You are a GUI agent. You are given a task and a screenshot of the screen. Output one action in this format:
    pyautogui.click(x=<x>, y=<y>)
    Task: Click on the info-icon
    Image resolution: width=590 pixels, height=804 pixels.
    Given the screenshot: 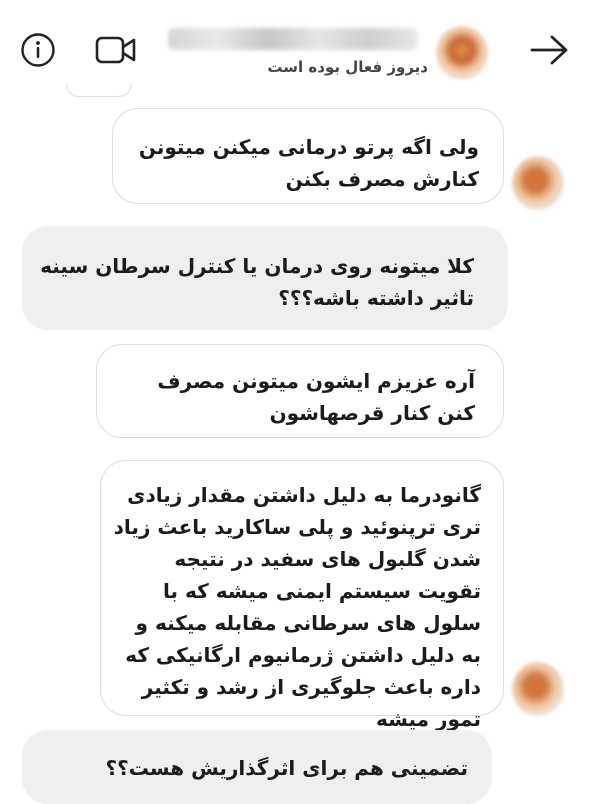 What is the action you would take?
    pyautogui.click(x=38, y=50)
    